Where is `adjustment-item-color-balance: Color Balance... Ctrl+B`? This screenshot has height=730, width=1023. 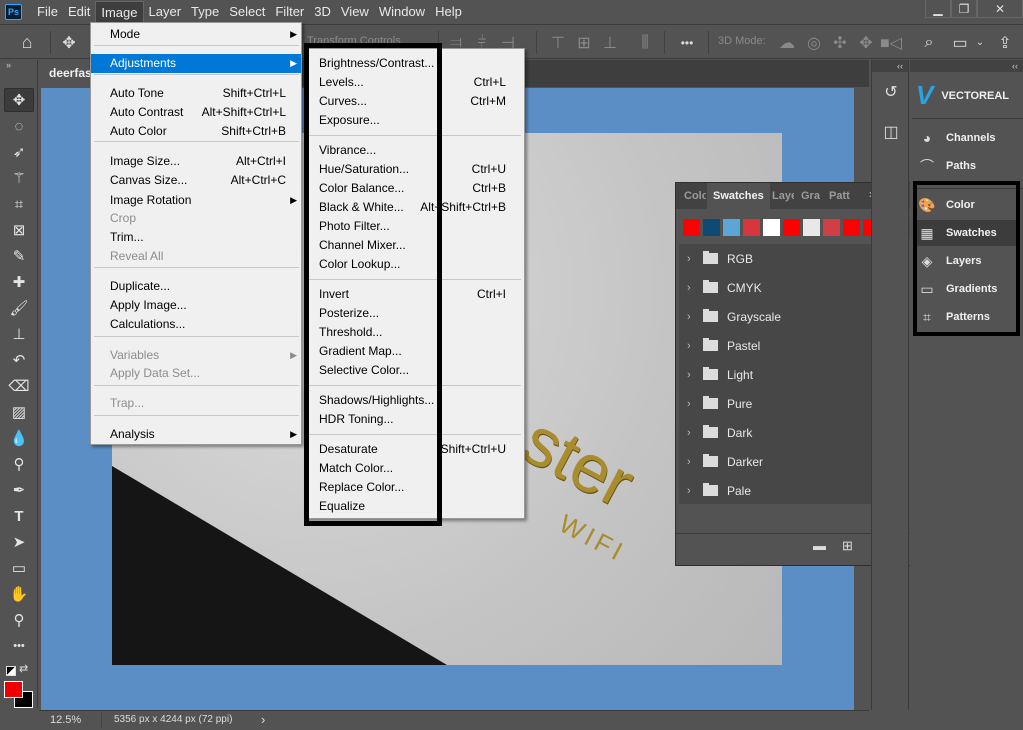
adjustment-item-color-balance: Color Balance... Ctrl+B is located at coordinates (414, 188).